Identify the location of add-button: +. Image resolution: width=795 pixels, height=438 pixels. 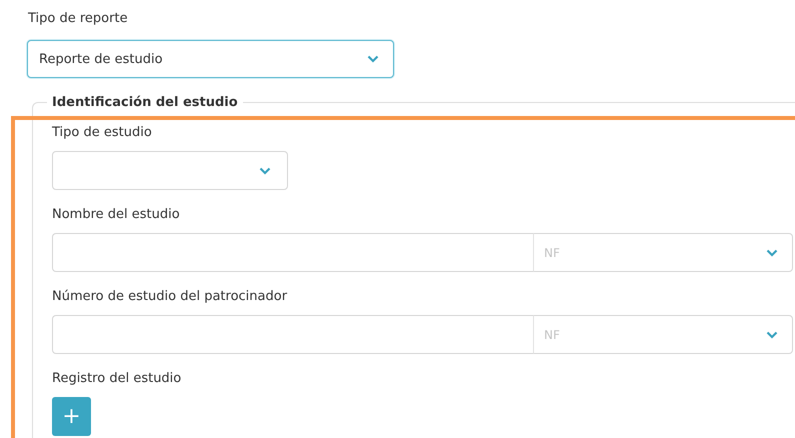
(71, 416).